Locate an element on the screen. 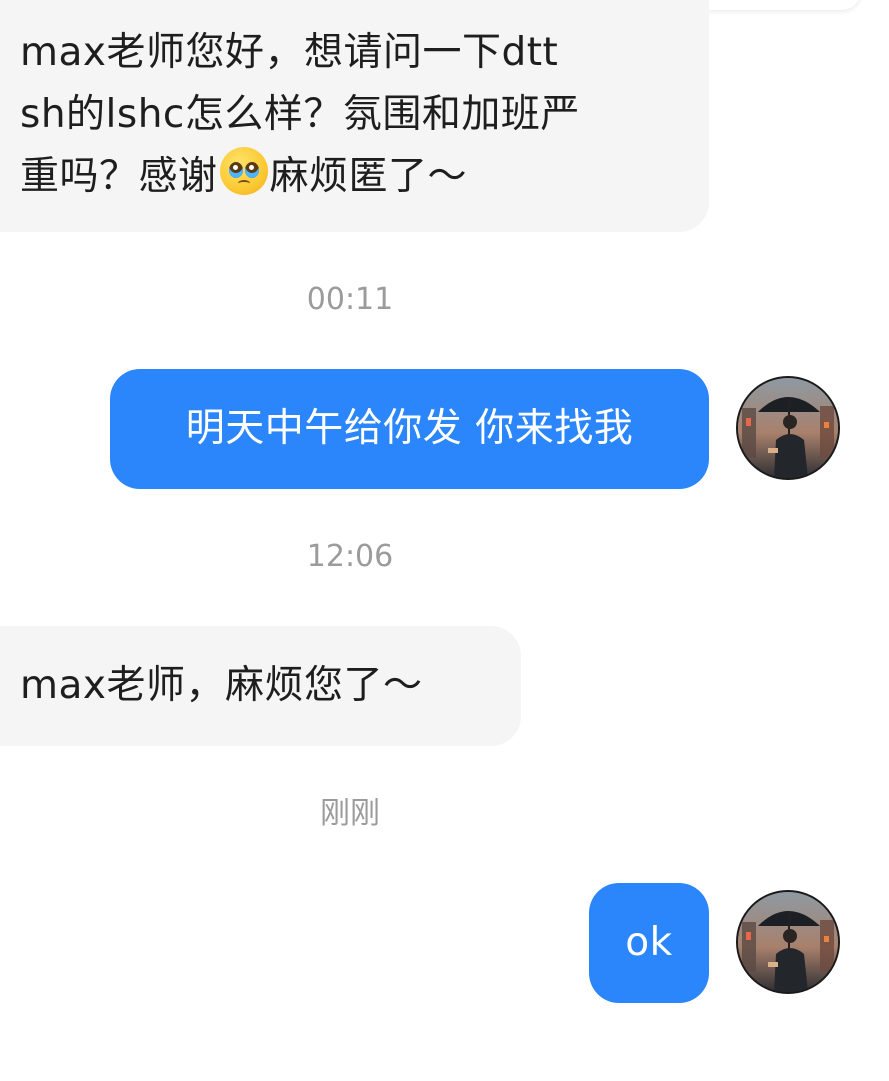 This screenshot has height=1081, width=889. message-timestamp: 00:11 is located at coordinates (350, 299).